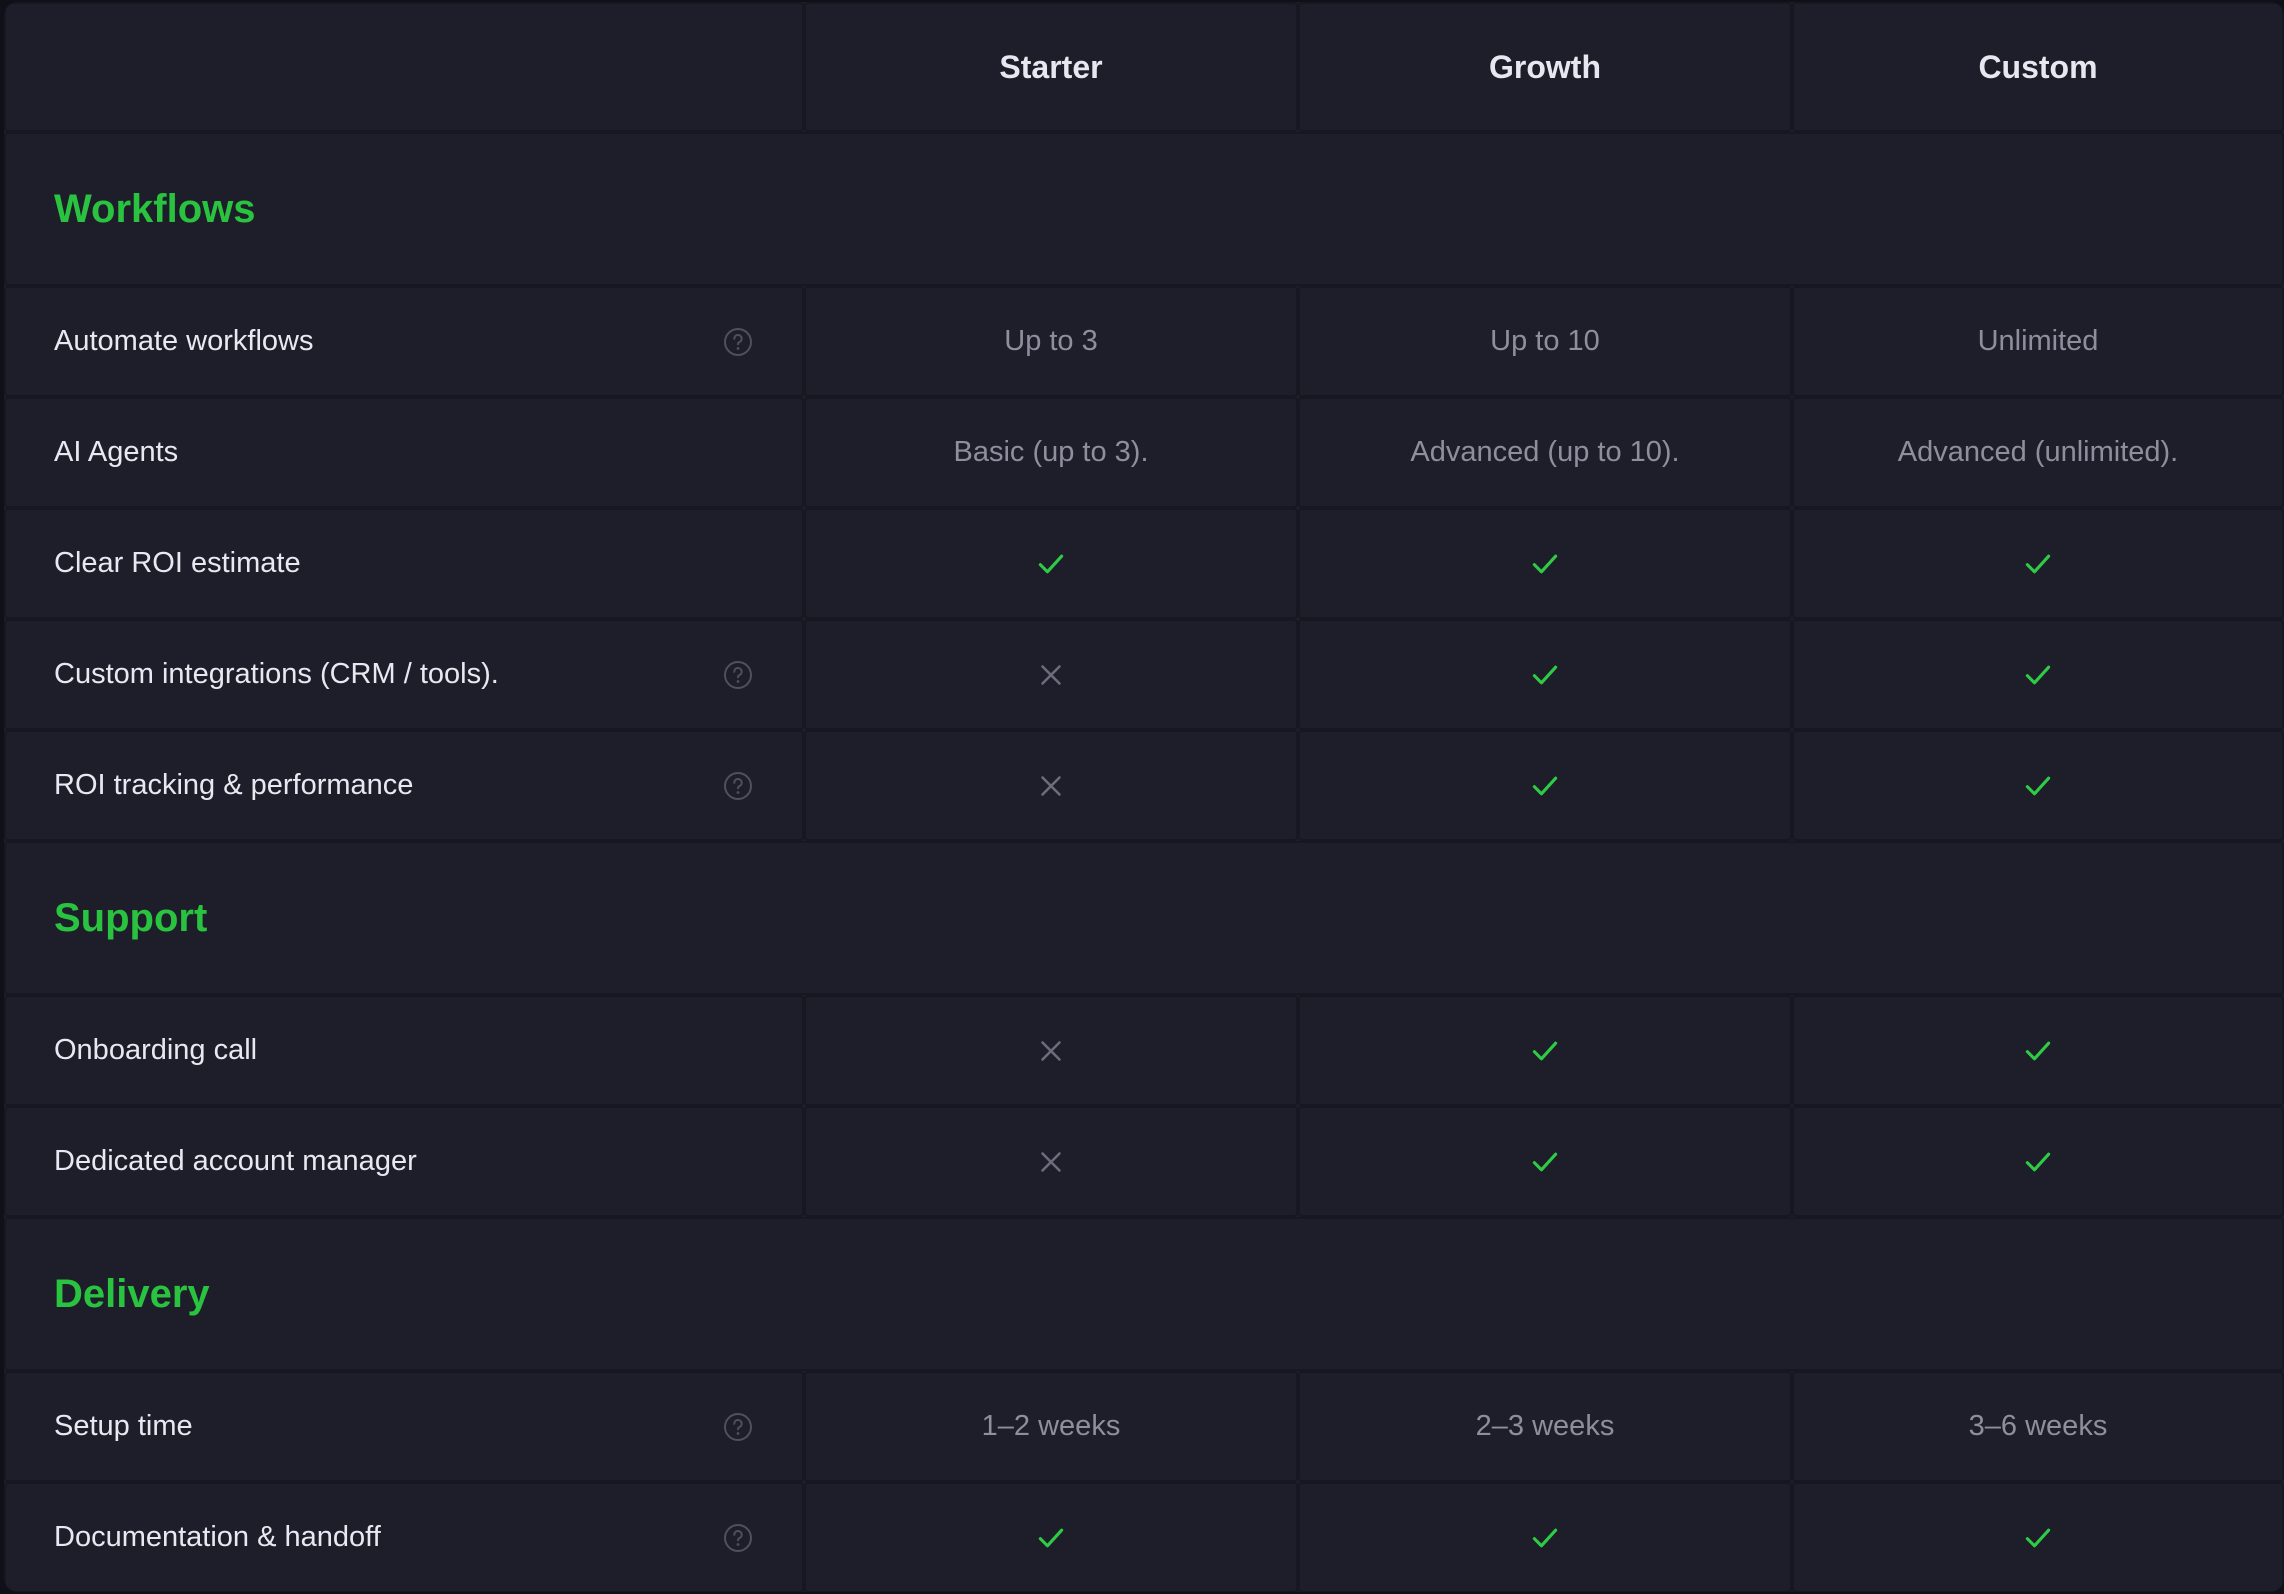 Image resolution: width=2284 pixels, height=1594 pixels. I want to click on feature-label: Automate workflows, so click(184, 341).